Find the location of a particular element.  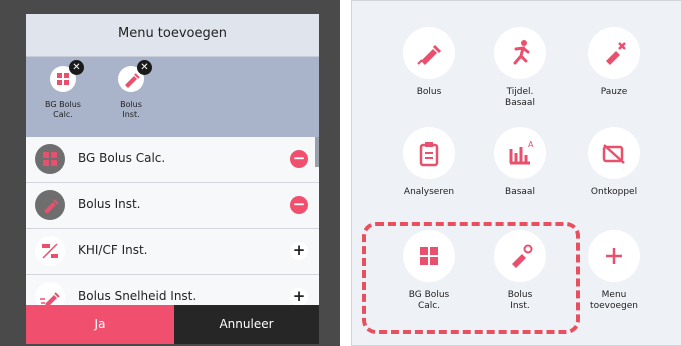

list-scrollbar is located at coordinates (317, 152).